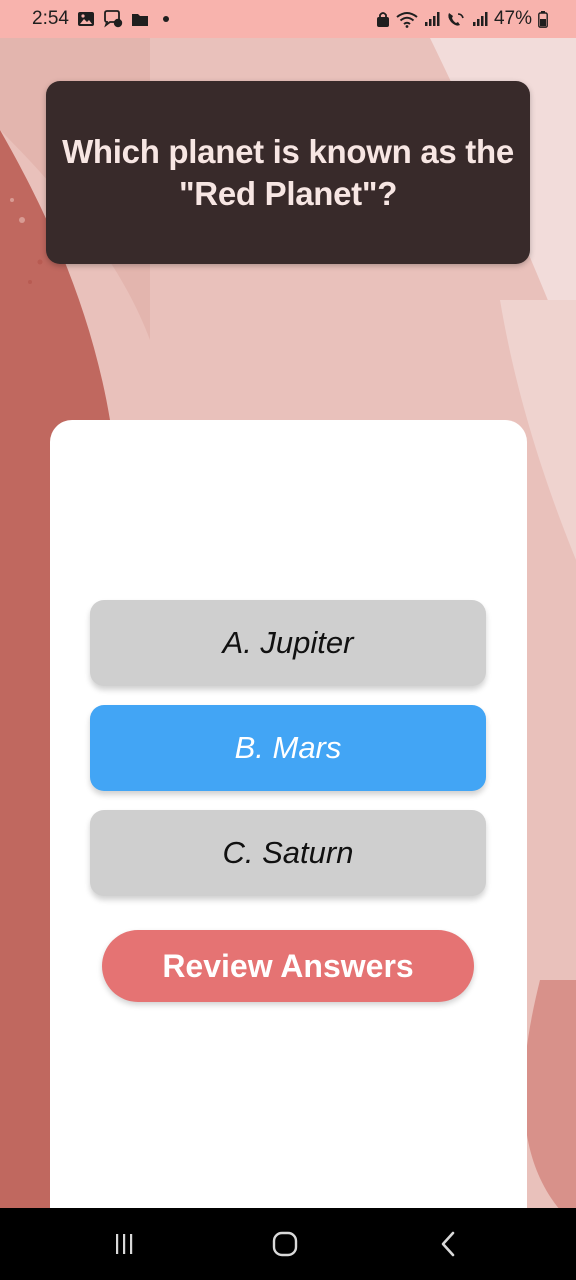 The height and width of the screenshot is (1280, 576). I want to click on home-icon, so click(285, 1244).